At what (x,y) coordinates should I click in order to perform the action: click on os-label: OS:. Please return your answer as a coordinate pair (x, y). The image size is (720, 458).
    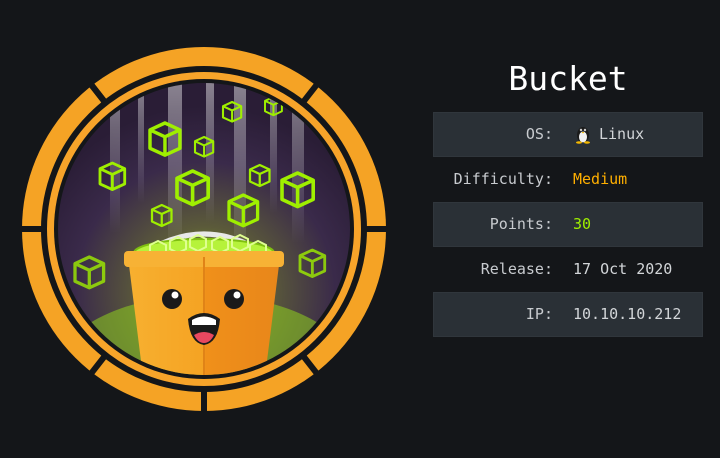
    Looking at the image, I should click on (539, 134).